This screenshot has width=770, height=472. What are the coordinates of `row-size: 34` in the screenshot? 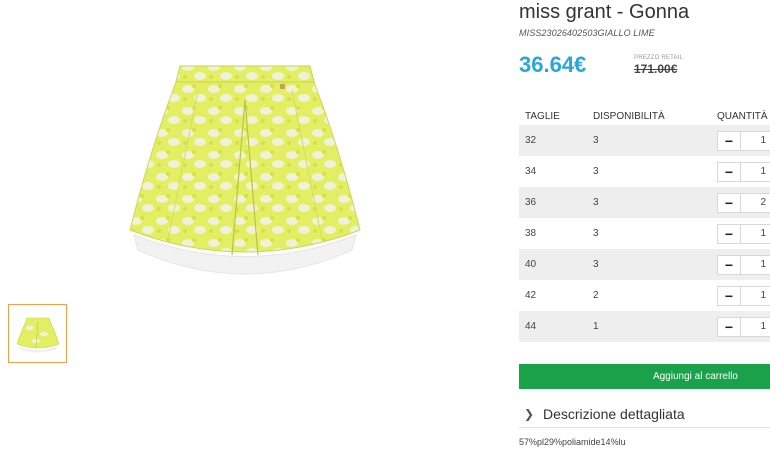 It's located at (531, 171).